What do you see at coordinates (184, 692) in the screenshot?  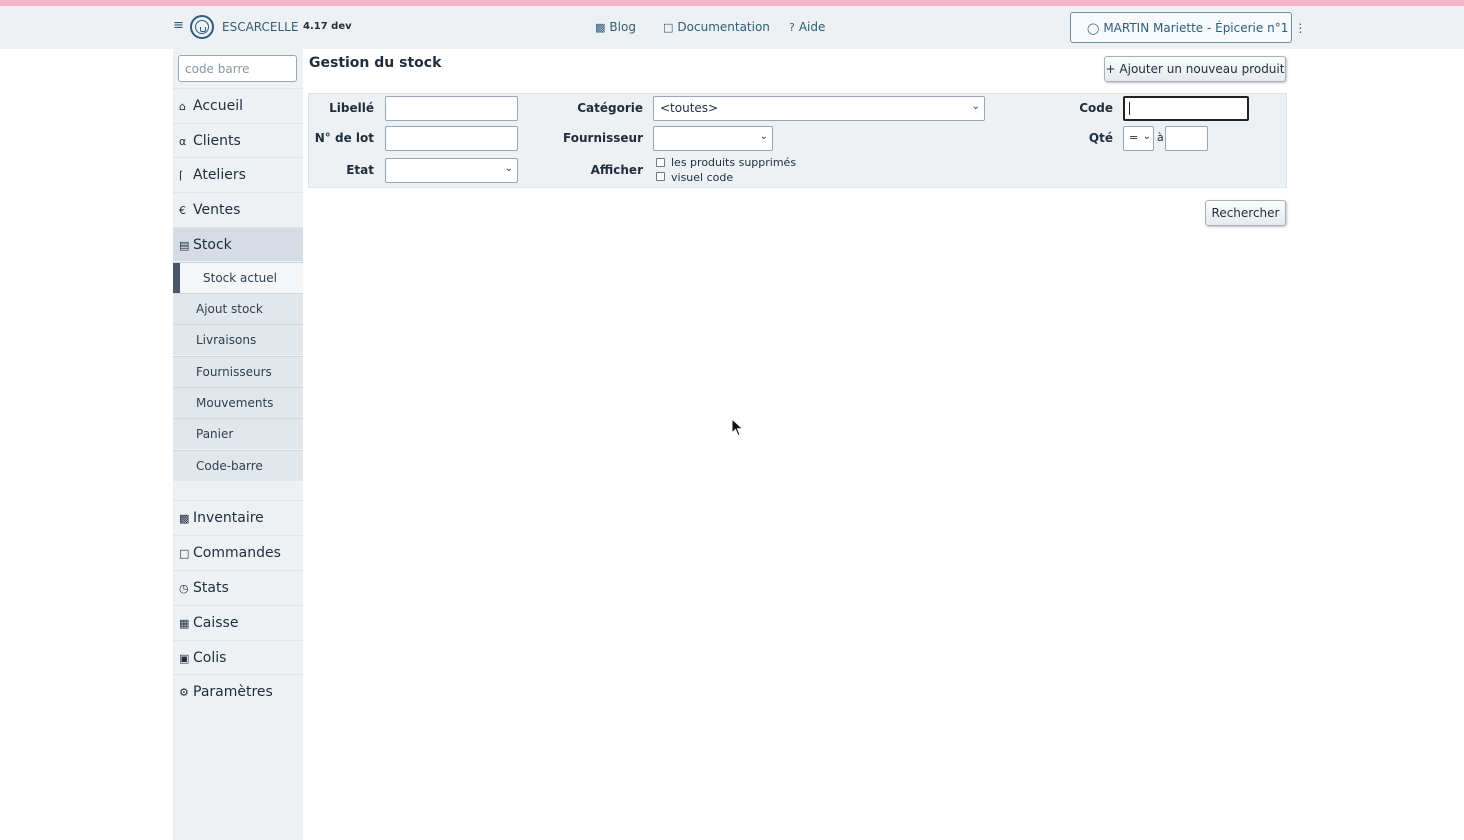 I see `settings-icon: ⚙` at bounding box center [184, 692].